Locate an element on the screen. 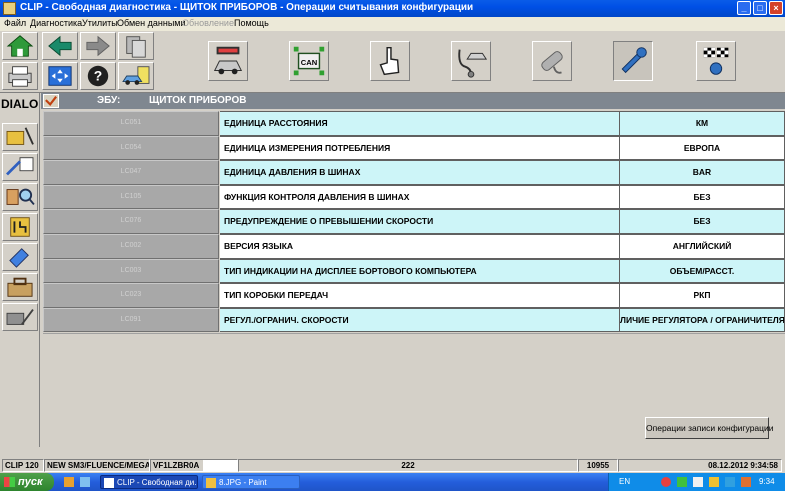 This screenshot has height=491, width=785. toolbar: ? CAN is located at coordinates (392, 62).